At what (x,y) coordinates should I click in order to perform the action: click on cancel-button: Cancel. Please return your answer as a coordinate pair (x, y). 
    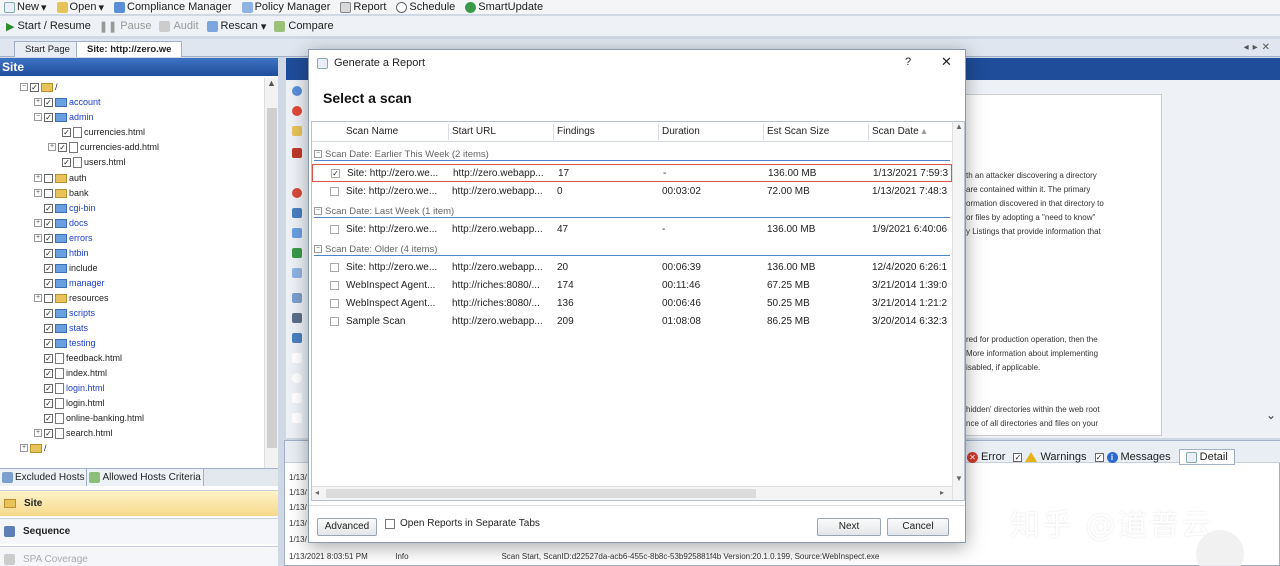
    Looking at the image, I should click on (918, 527).